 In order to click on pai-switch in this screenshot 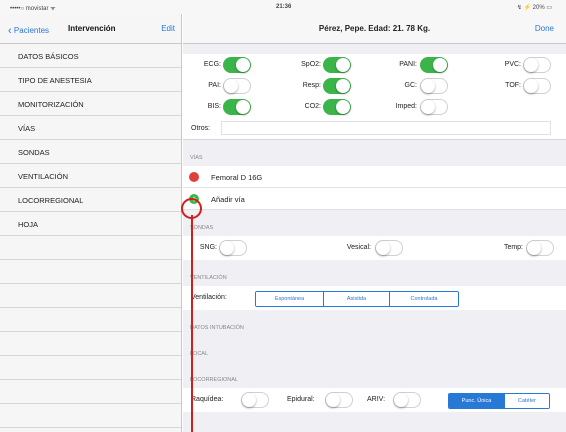, I will do `click(237, 86)`.